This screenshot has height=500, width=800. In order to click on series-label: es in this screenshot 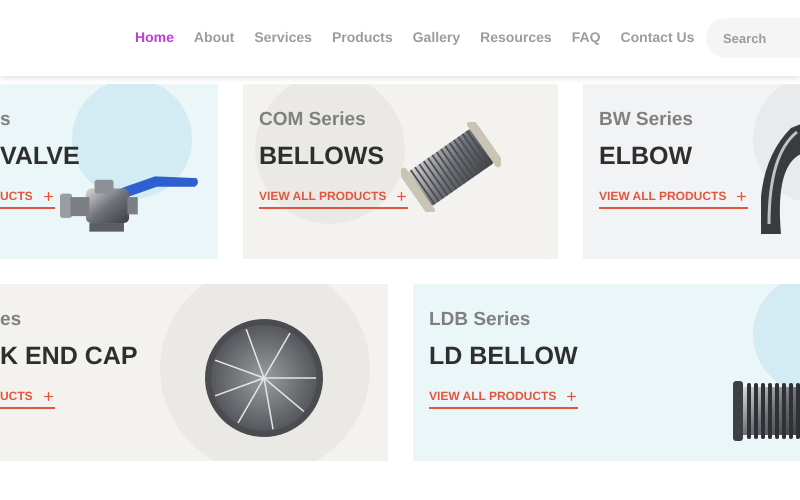, I will do `click(11, 320)`.